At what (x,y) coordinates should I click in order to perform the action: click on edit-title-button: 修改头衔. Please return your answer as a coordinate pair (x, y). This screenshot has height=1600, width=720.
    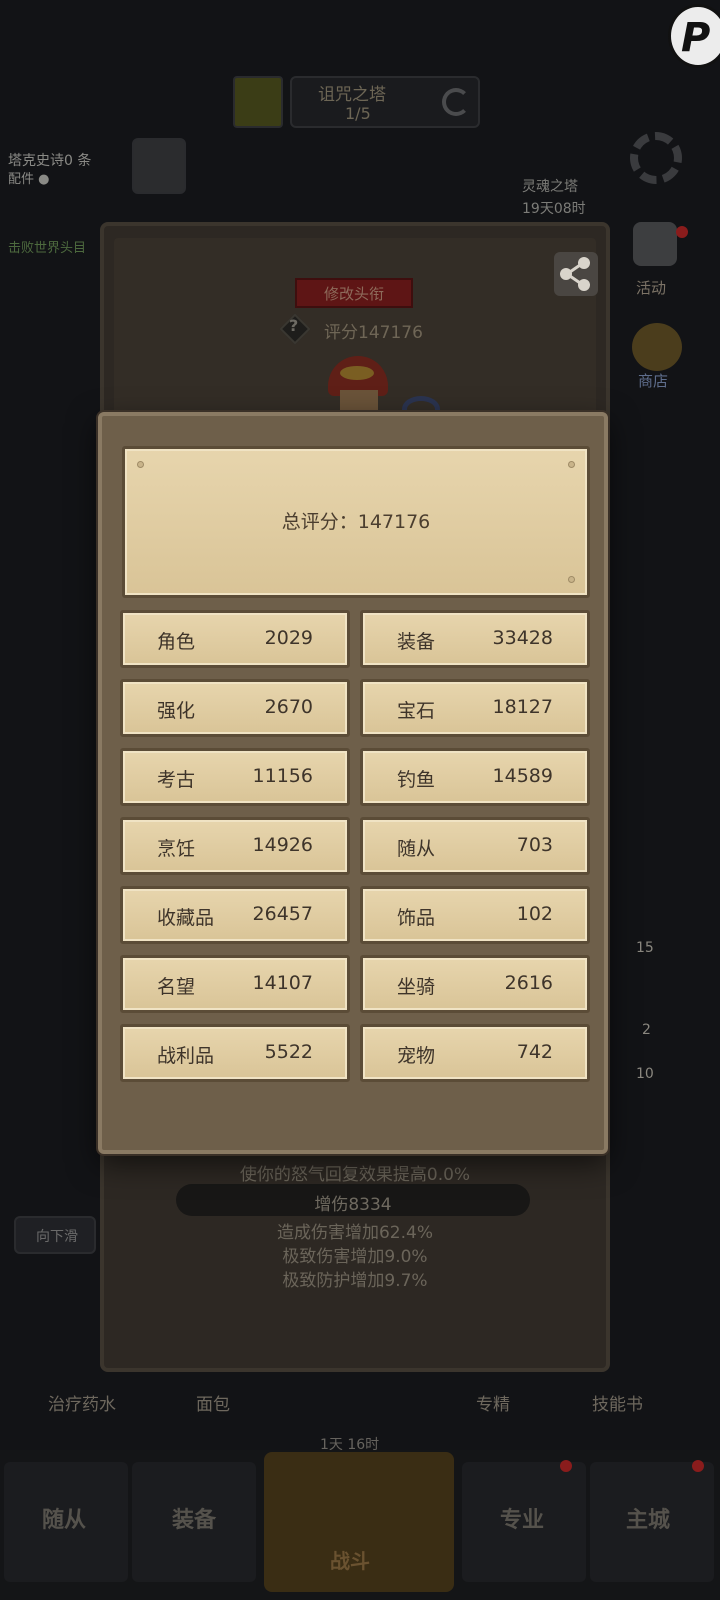
    Looking at the image, I should click on (354, 293).